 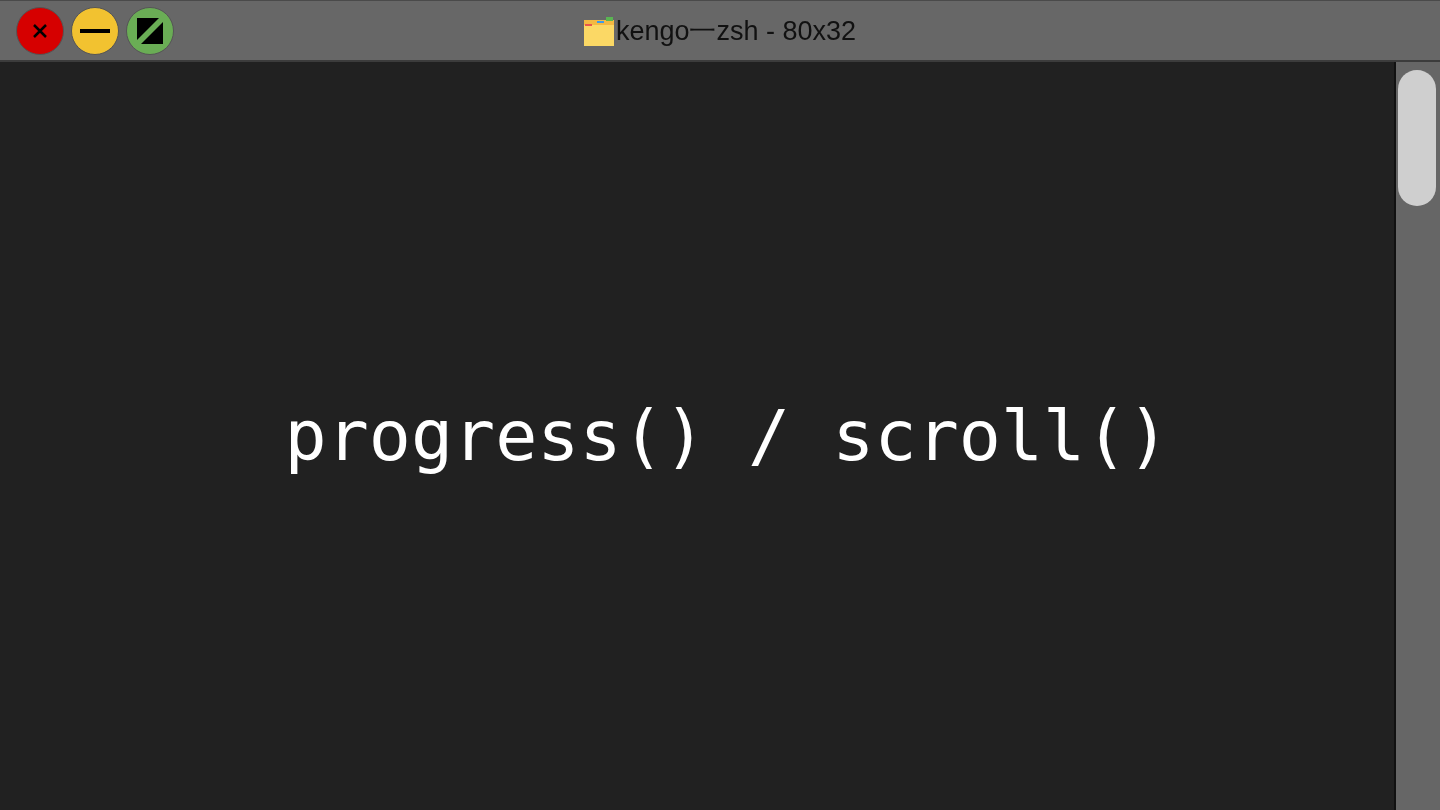 I want to click on close-button, so click(x=40, y=30).